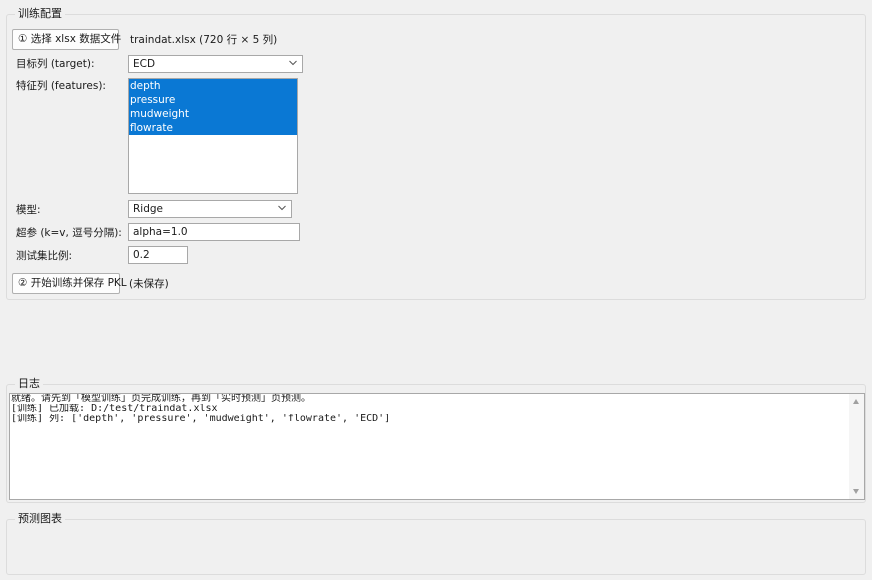 The height and width of the screenshot is (580, 872). Describe the element at coordinates (213, 136) in the screenshot. I see `features-listbox: depth pressure mudweight flowrate` at that location.